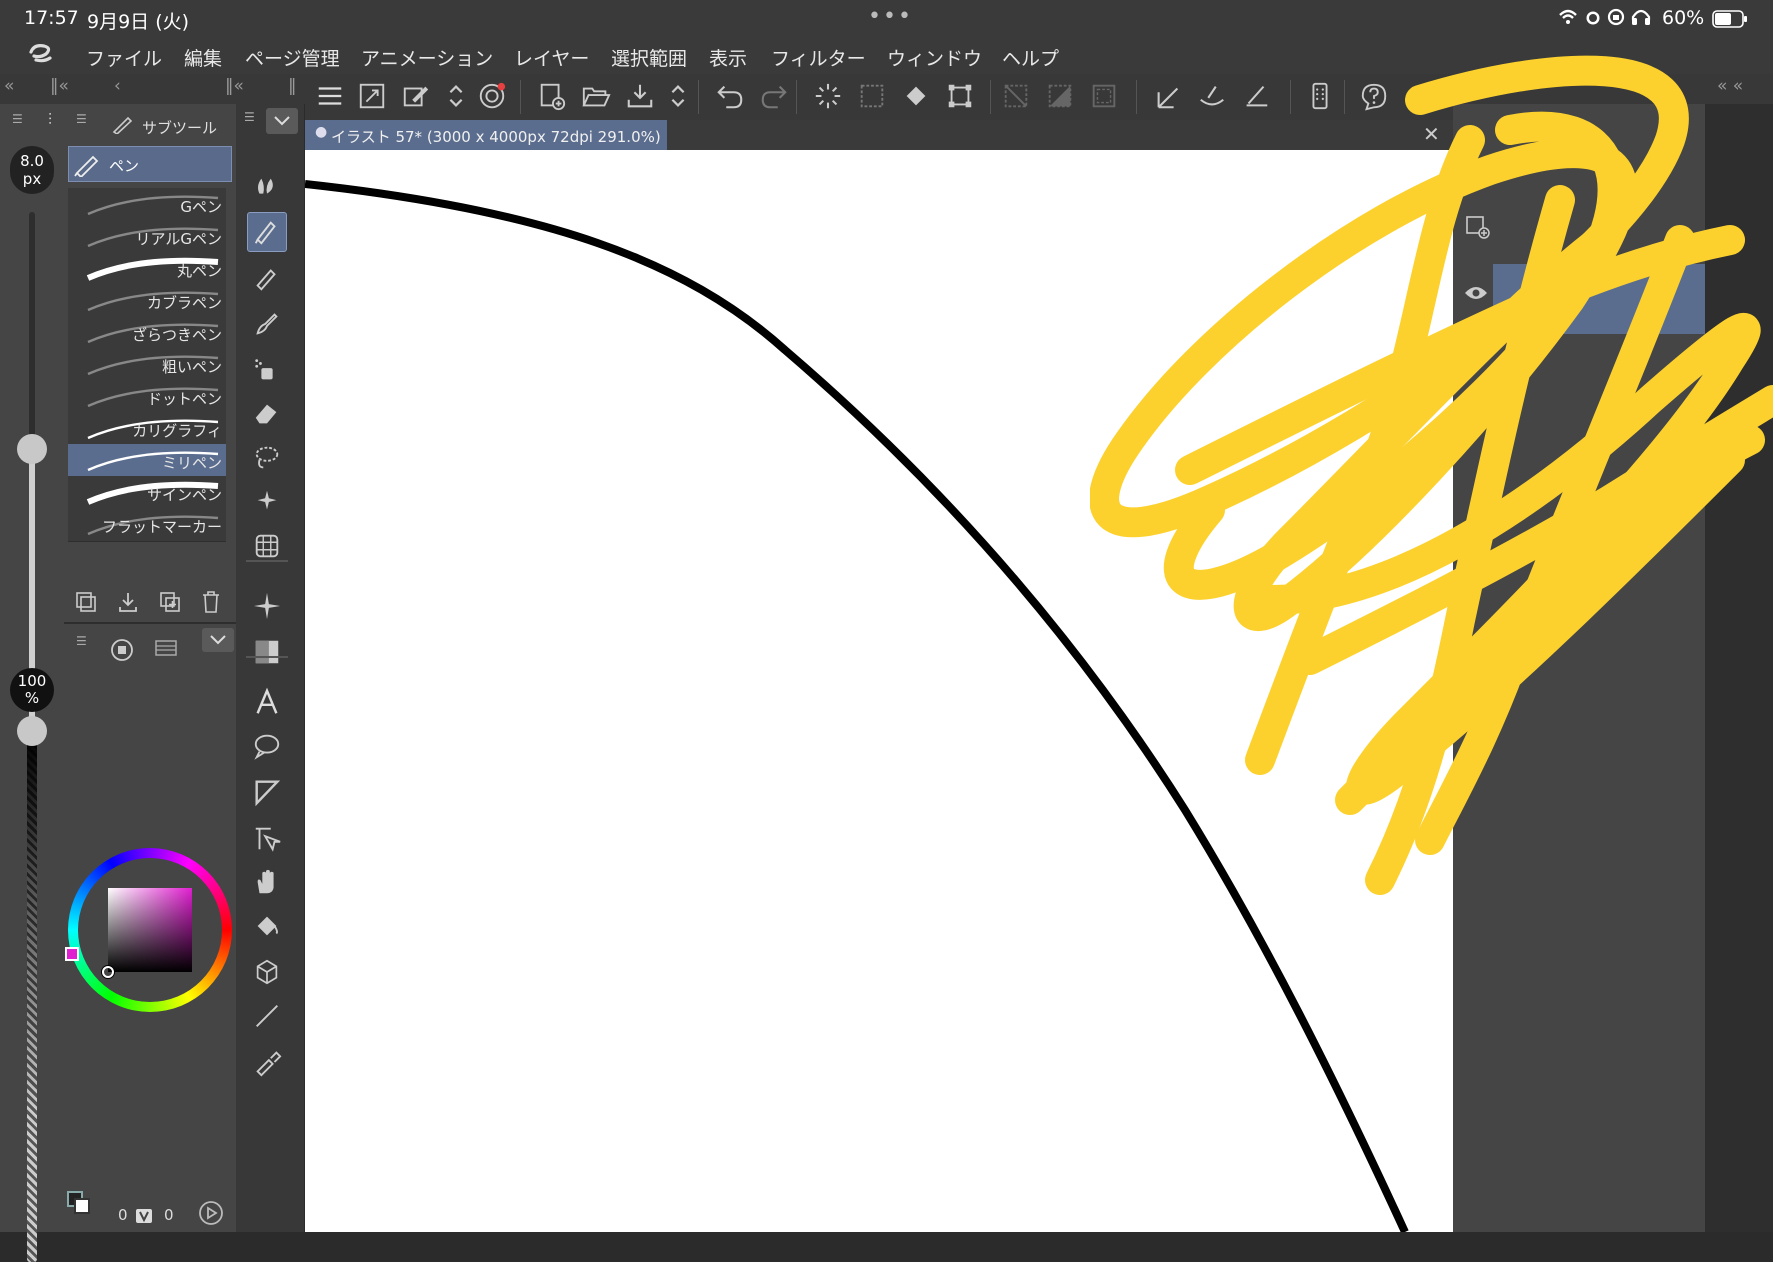 This screenshot has height=1262, width=1773. Describe the element at coordinates (211, 1215) in the screenshot. I see `play-icon` at that location.